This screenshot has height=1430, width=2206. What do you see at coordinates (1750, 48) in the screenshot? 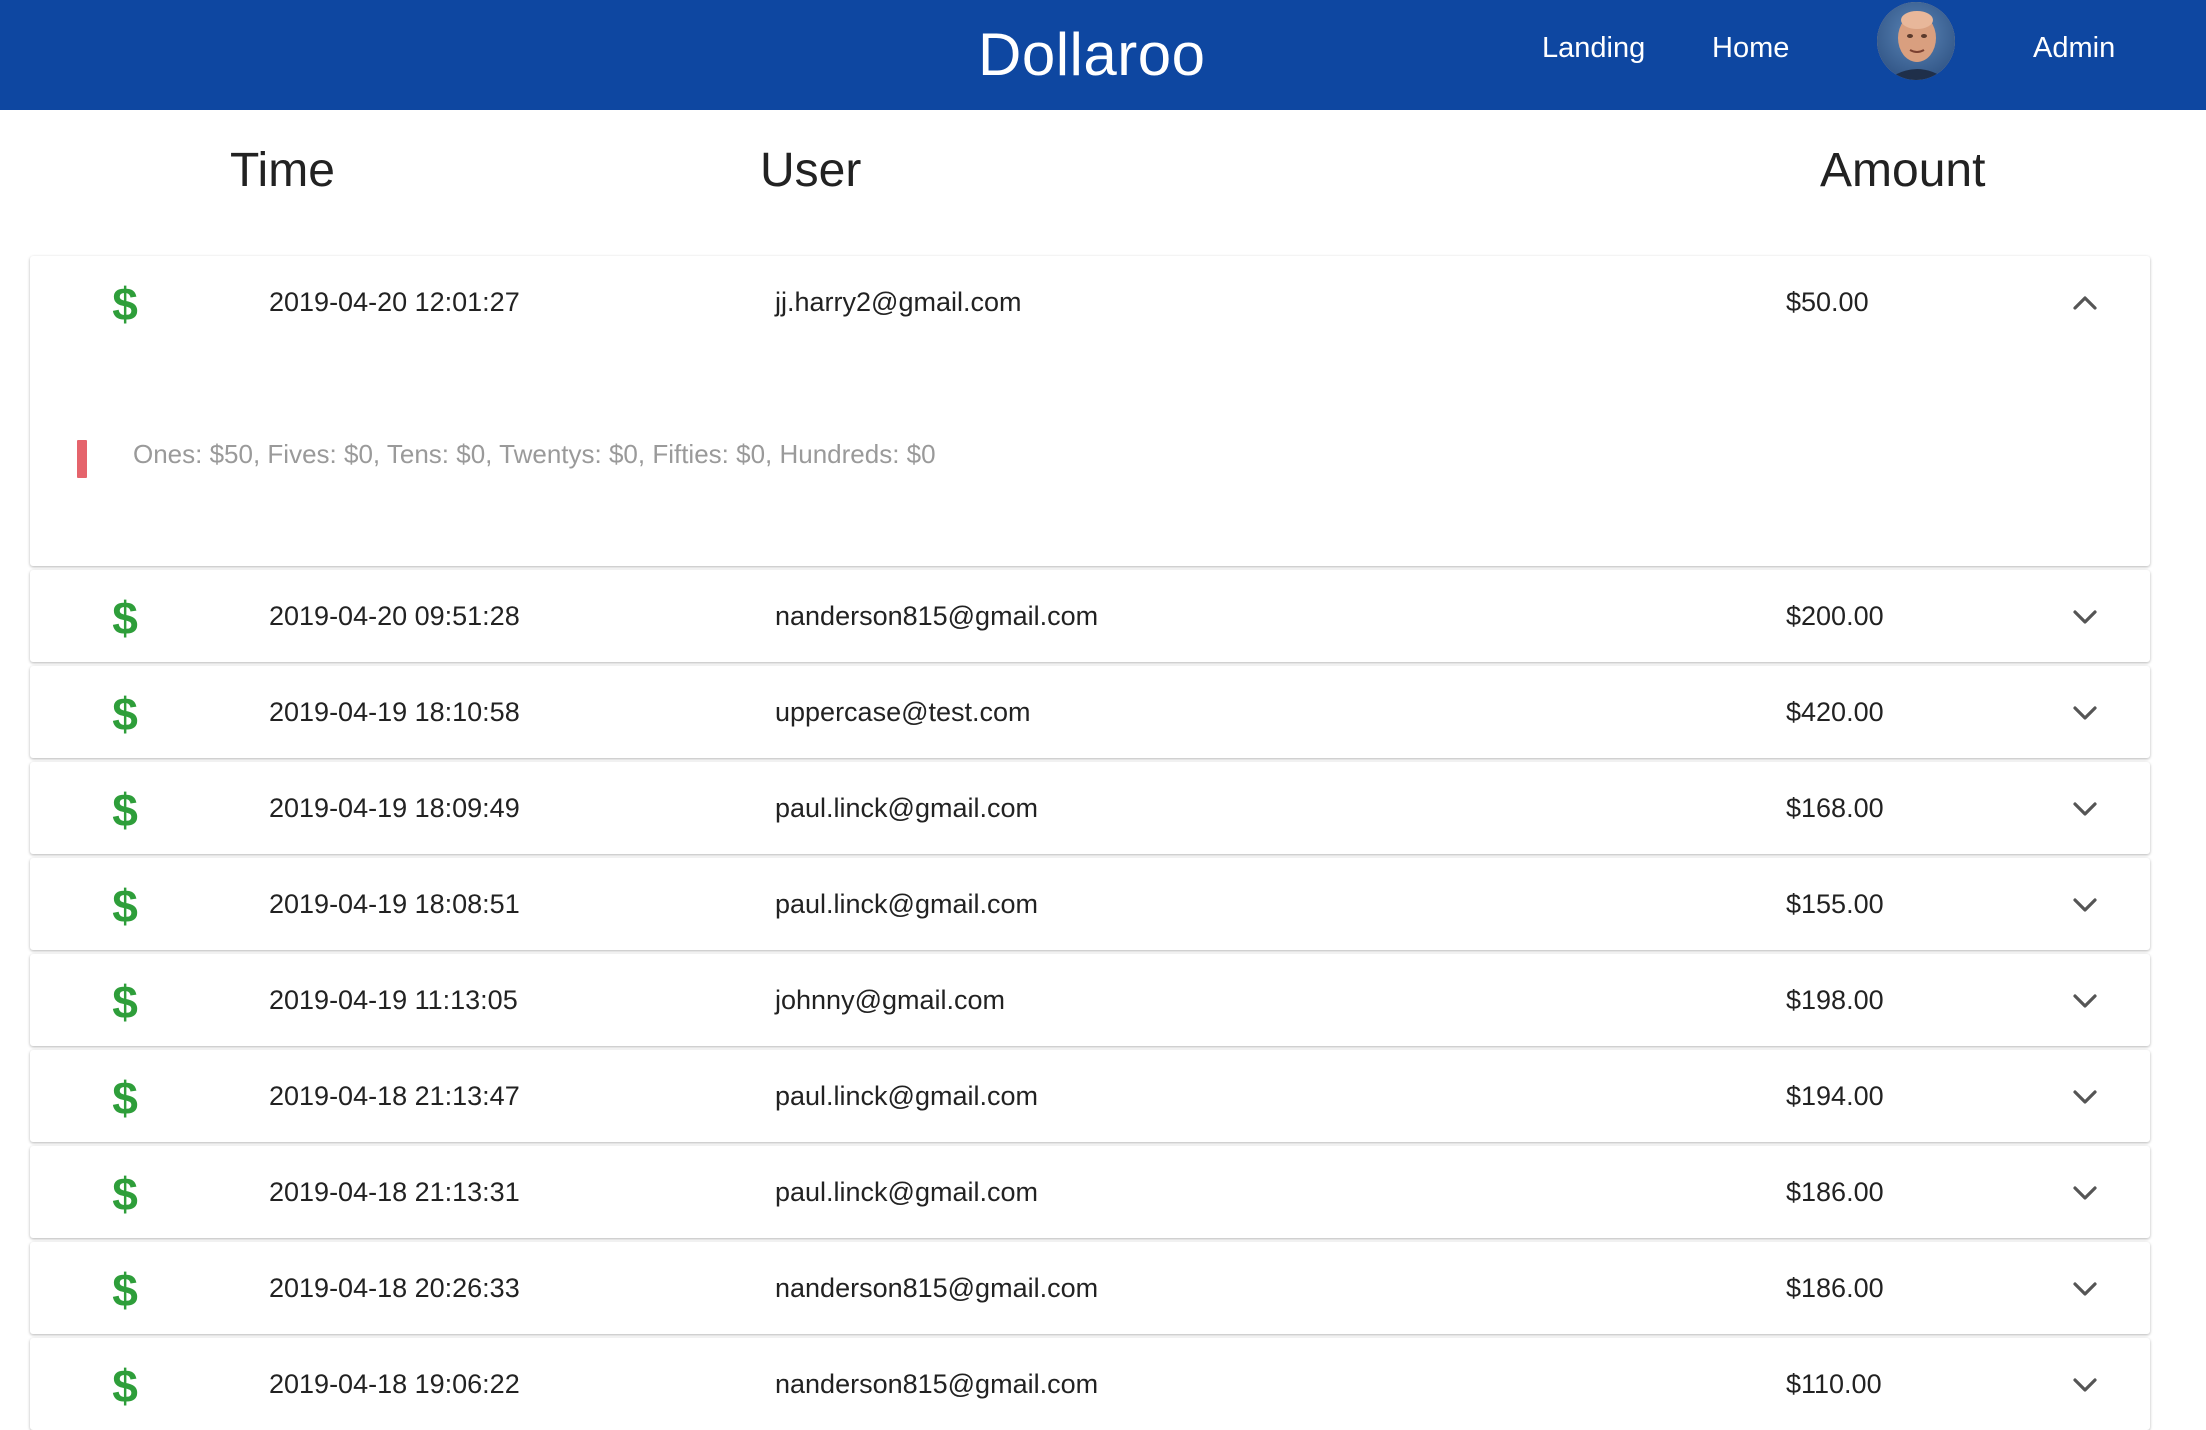
I see `nav-link-home: Home` at bounding box center [1750, 48].